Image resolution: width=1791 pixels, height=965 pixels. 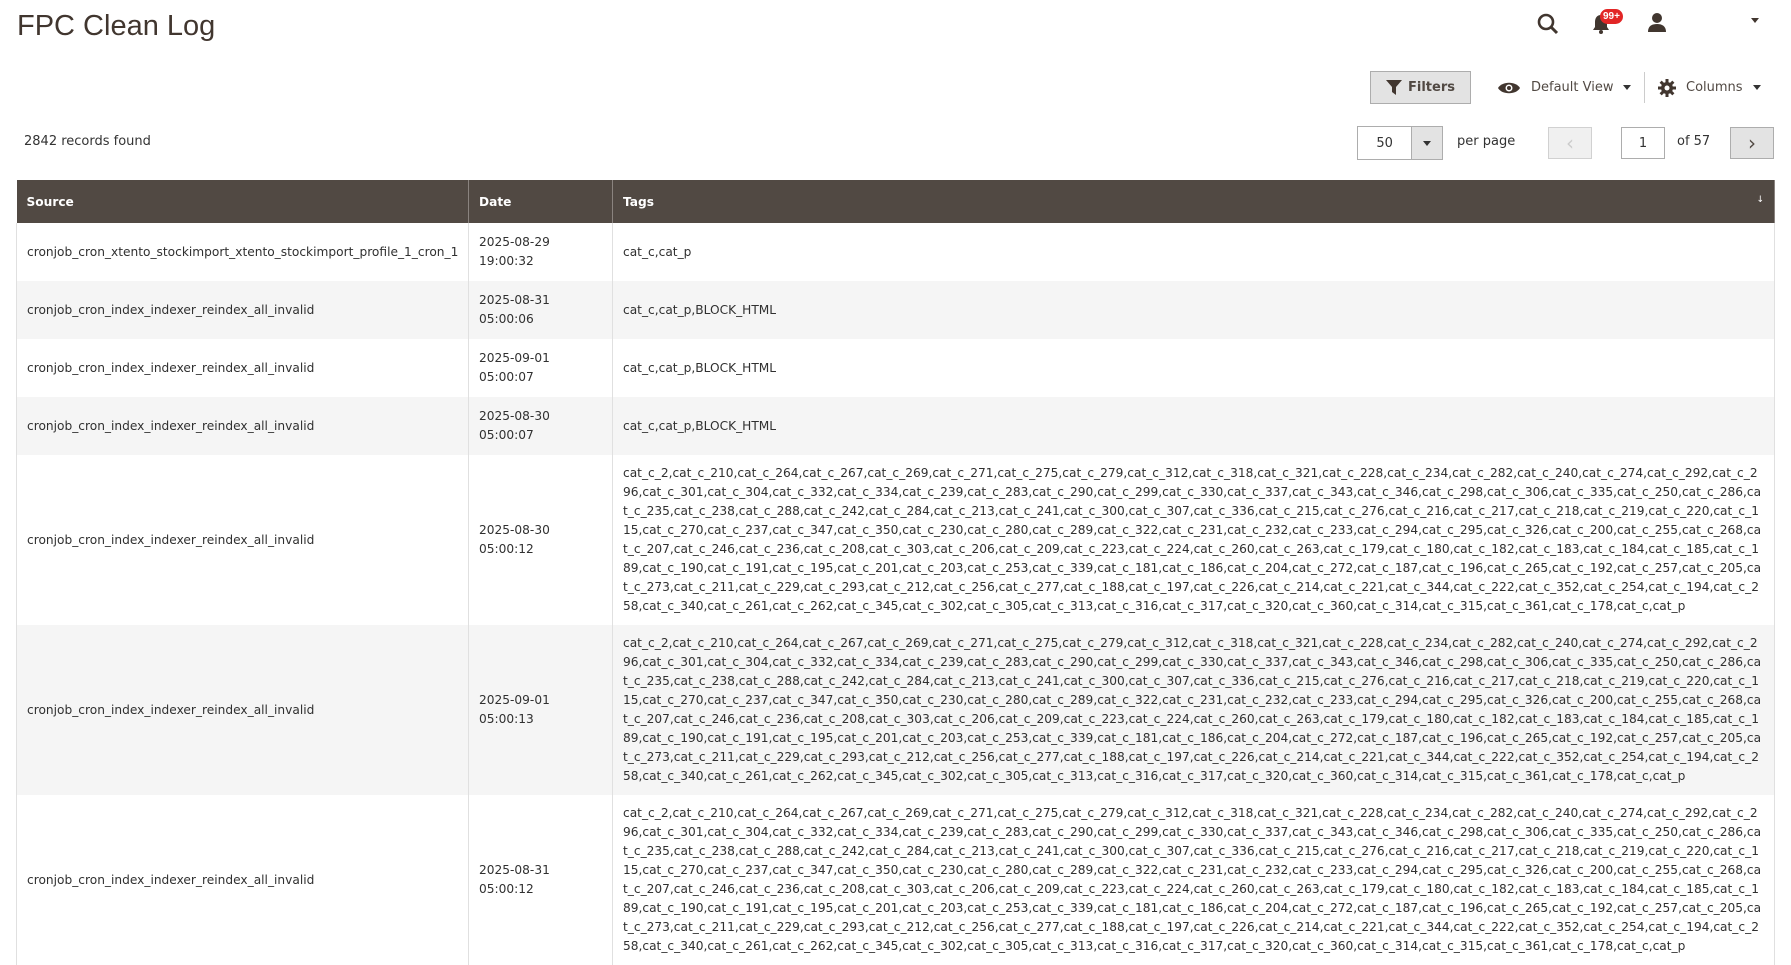 I want to click on search-icon, so click(x=1548, y=26).